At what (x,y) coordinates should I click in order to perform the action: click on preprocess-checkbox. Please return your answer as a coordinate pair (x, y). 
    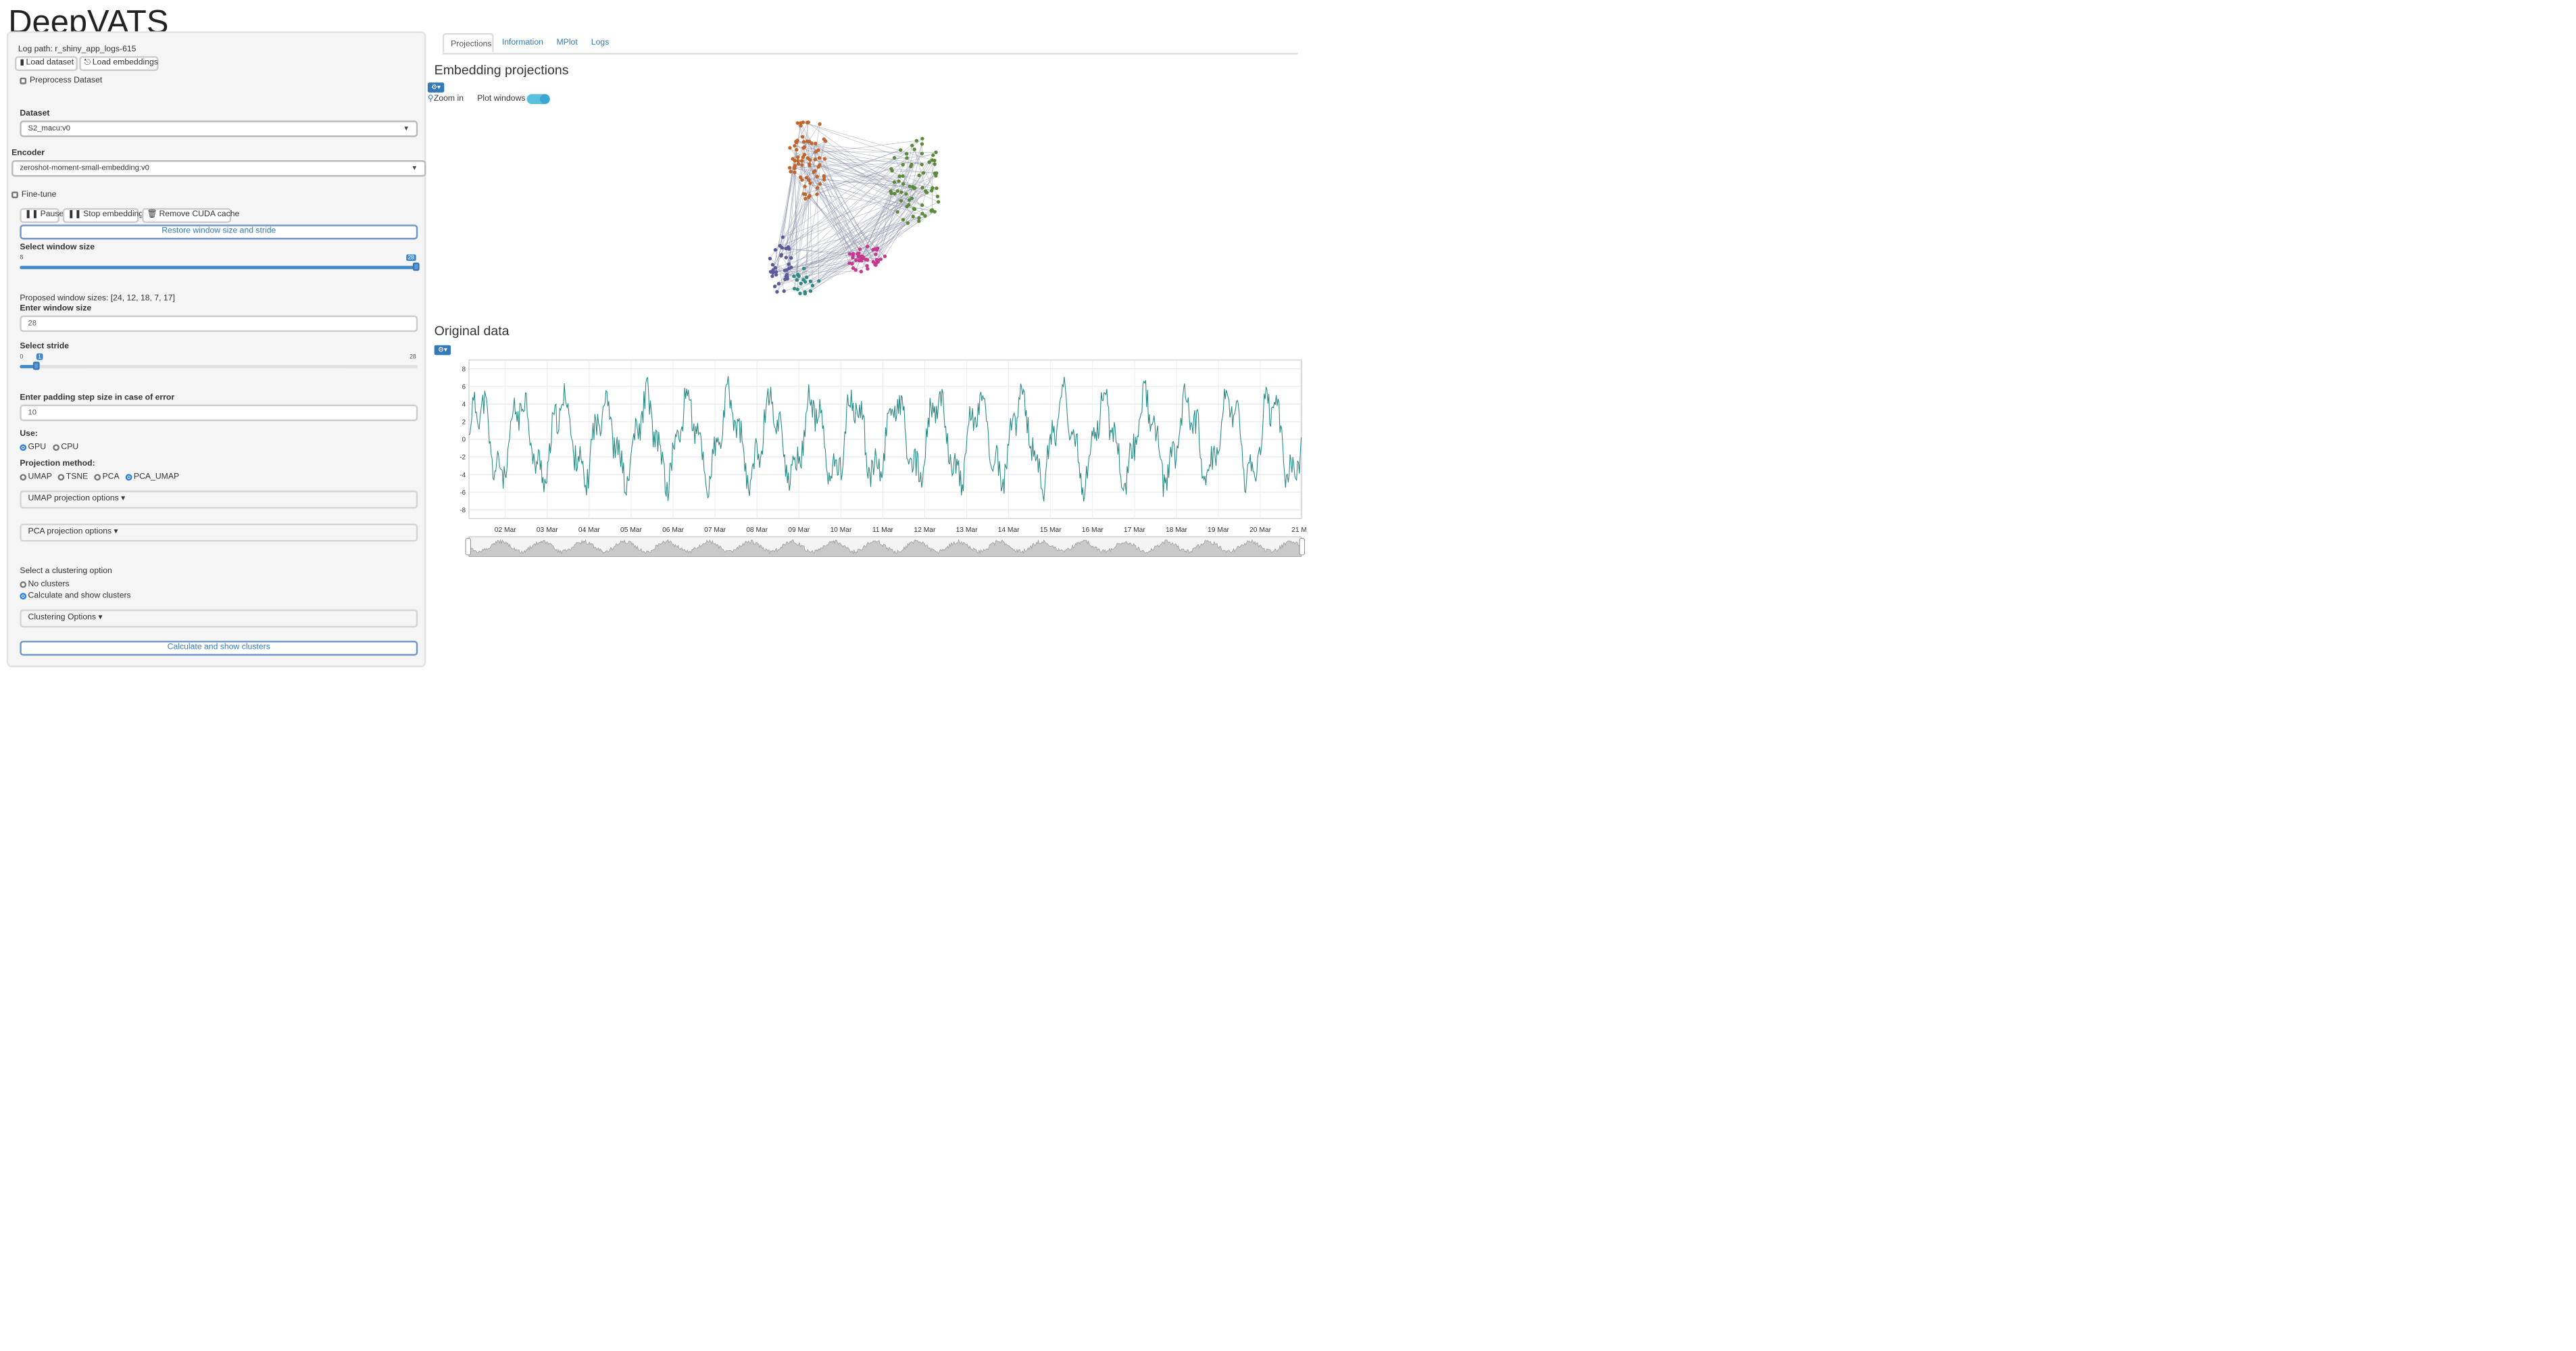
    Looking at the image, I should click on (23, 81).